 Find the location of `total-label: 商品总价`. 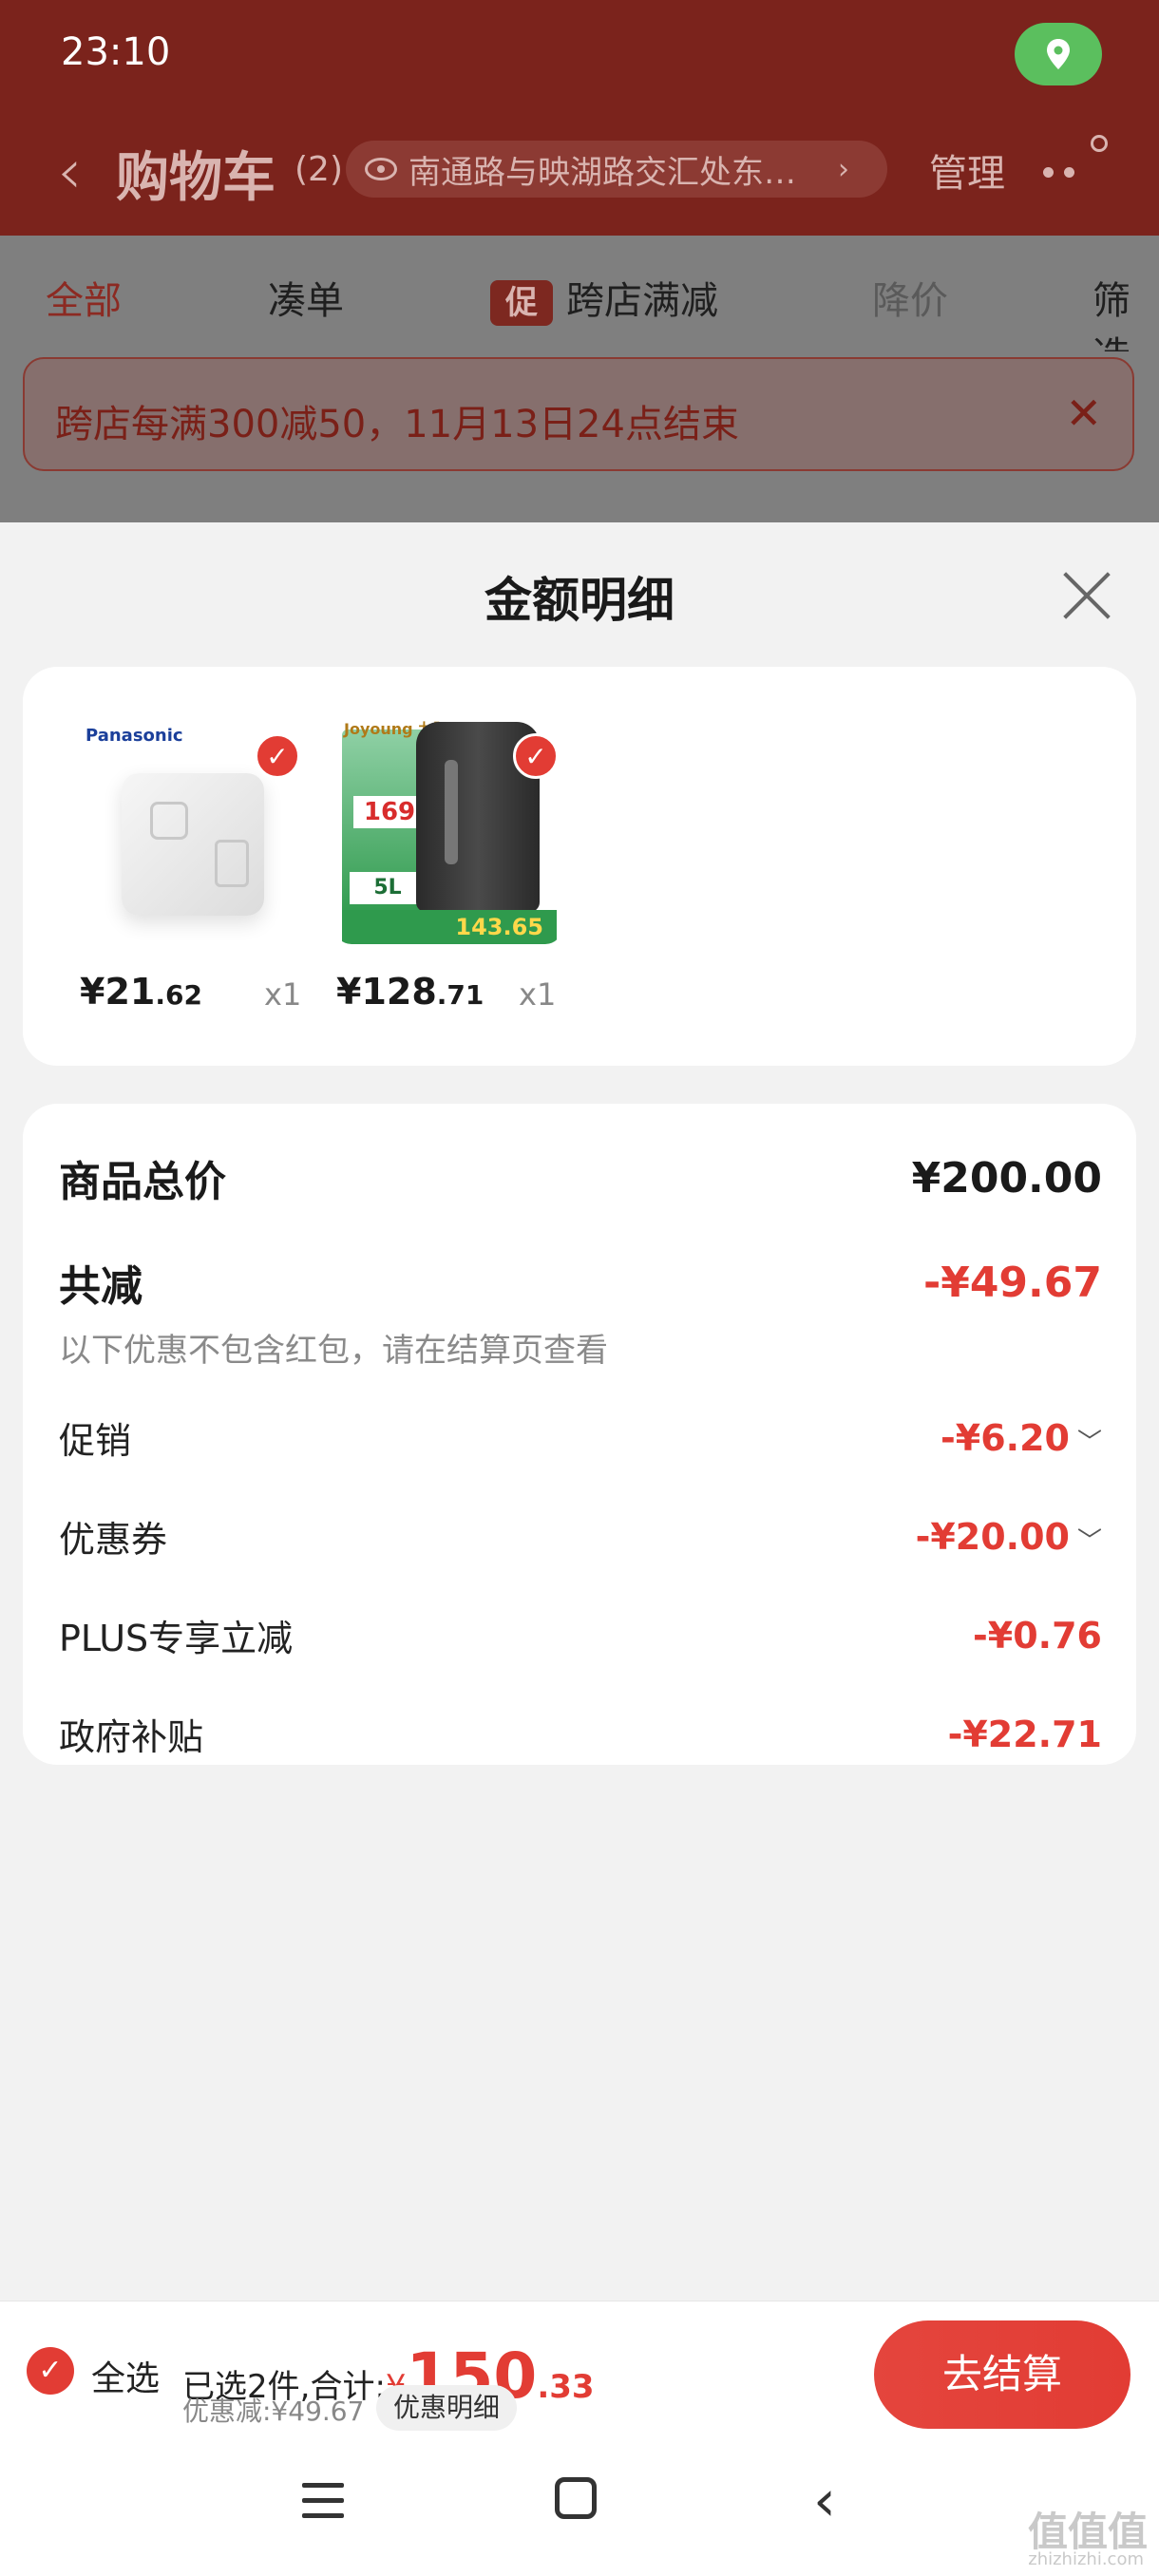

total-label: 商品总价 is located at coordinates (142, 1182).